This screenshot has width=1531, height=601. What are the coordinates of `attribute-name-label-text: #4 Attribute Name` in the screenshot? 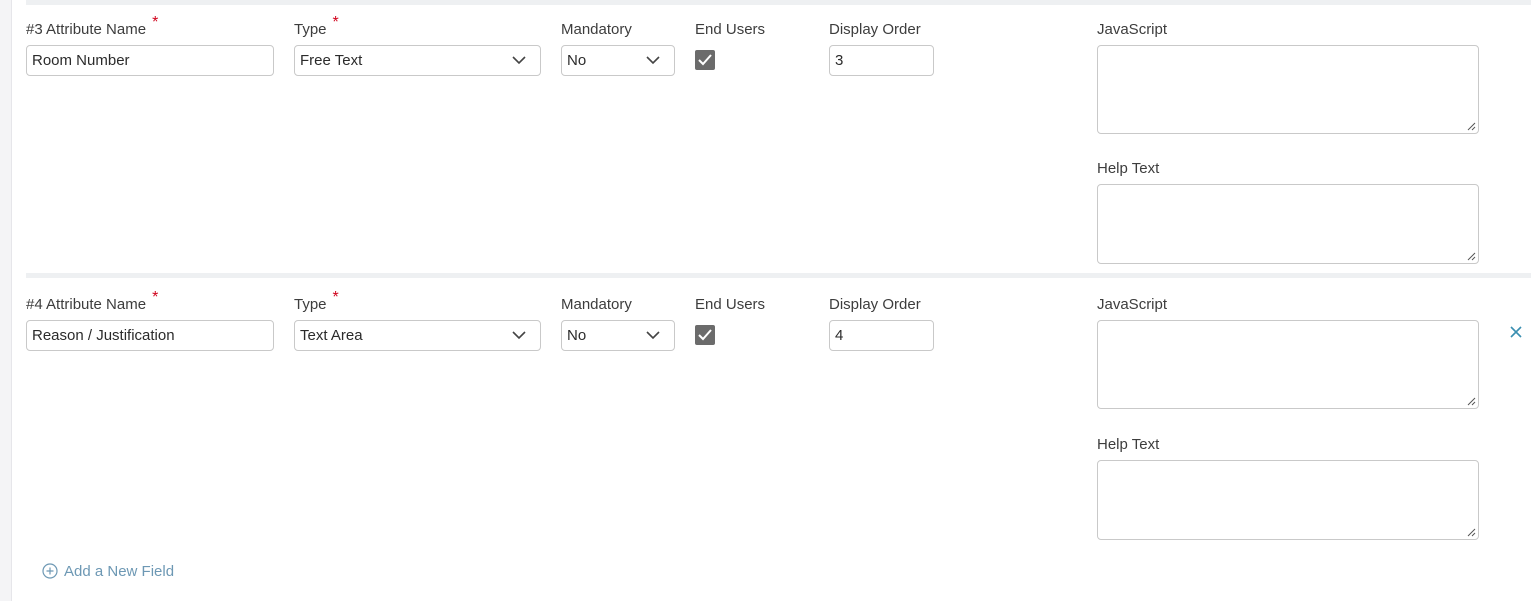 It's located at (86, 304).